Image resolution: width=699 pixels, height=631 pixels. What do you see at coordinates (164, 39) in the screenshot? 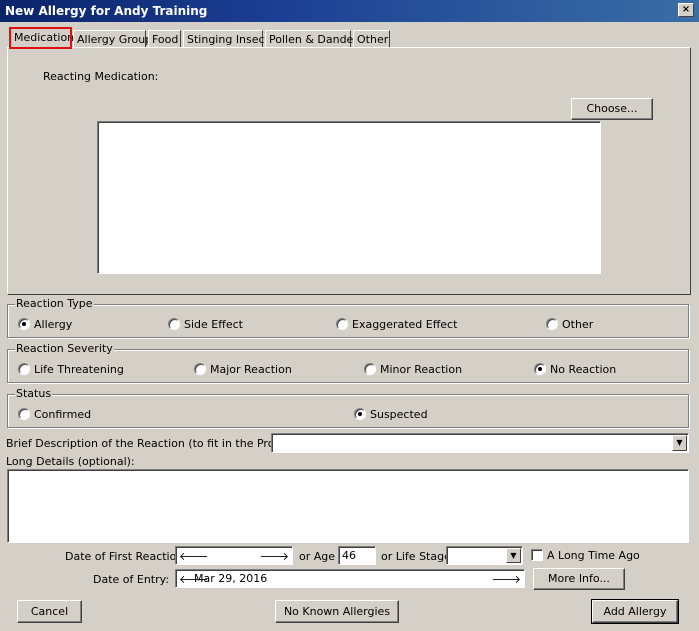
I see `tab-food: Food` at bounding box center [164, 39].